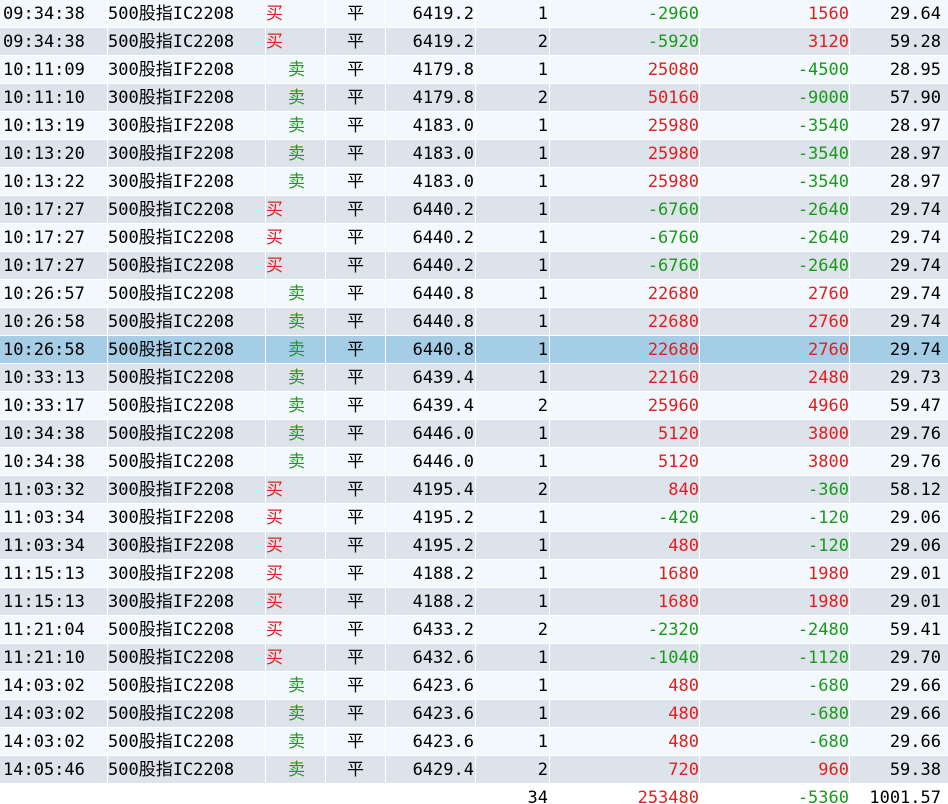 The width and height of the screenshot is (948, 804). Describe the element at coordinates (44, 294) in the screenshot. I see `trade-time: 10:26:57` at that location.